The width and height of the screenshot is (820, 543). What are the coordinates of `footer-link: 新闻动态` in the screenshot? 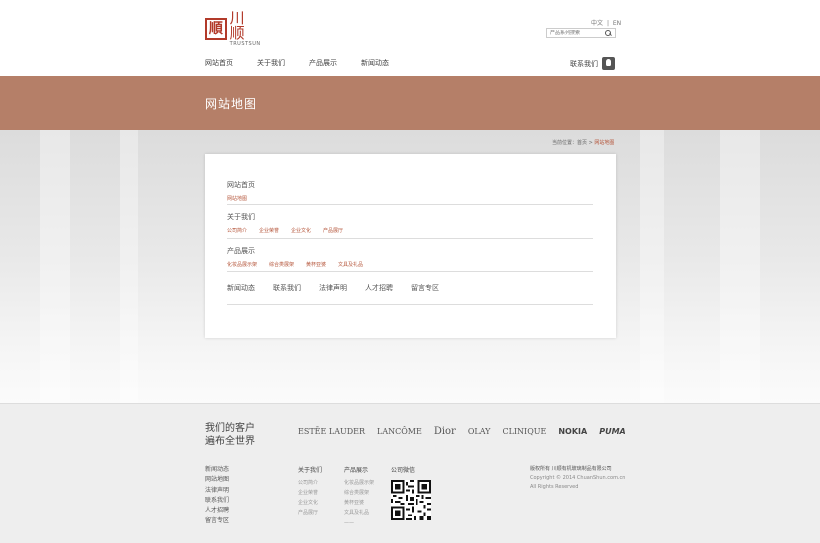 It's located at (217, 470).